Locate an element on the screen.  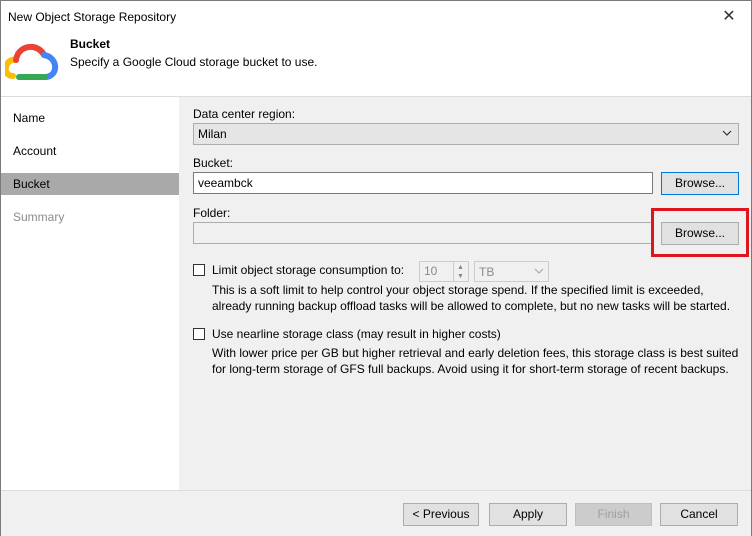
window-title: New Object Storage Repository is located at coordinates (92, 17).